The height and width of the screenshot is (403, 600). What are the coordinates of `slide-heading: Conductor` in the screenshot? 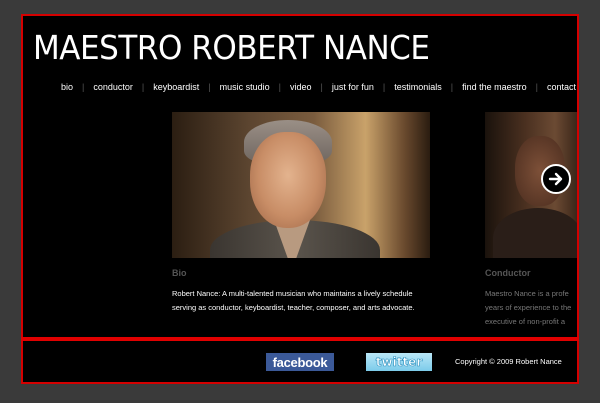 It's located at (508, 273).